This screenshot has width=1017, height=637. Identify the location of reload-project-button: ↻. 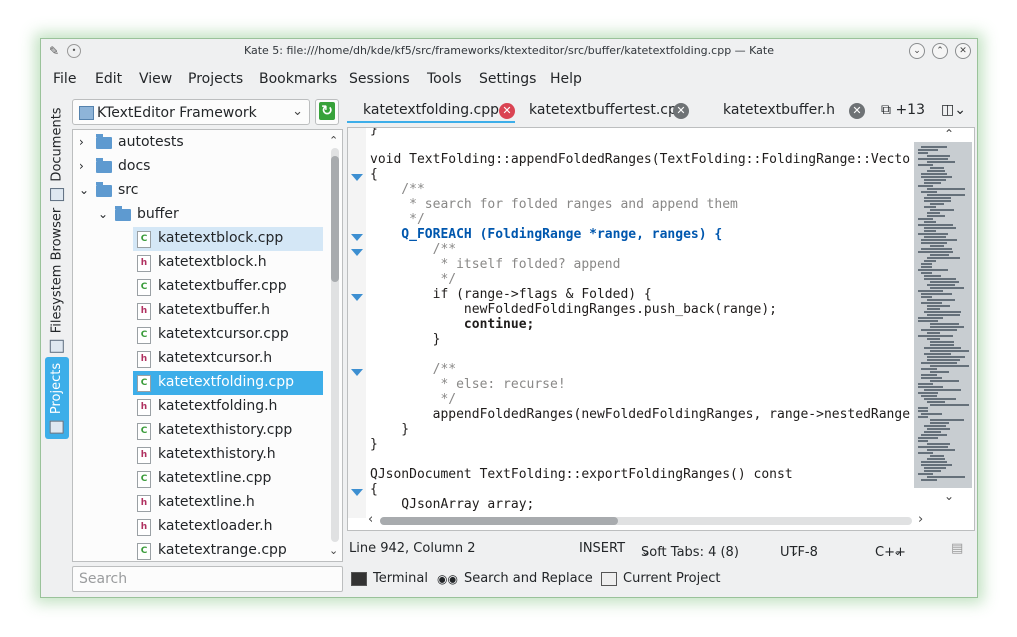
(327, 112).